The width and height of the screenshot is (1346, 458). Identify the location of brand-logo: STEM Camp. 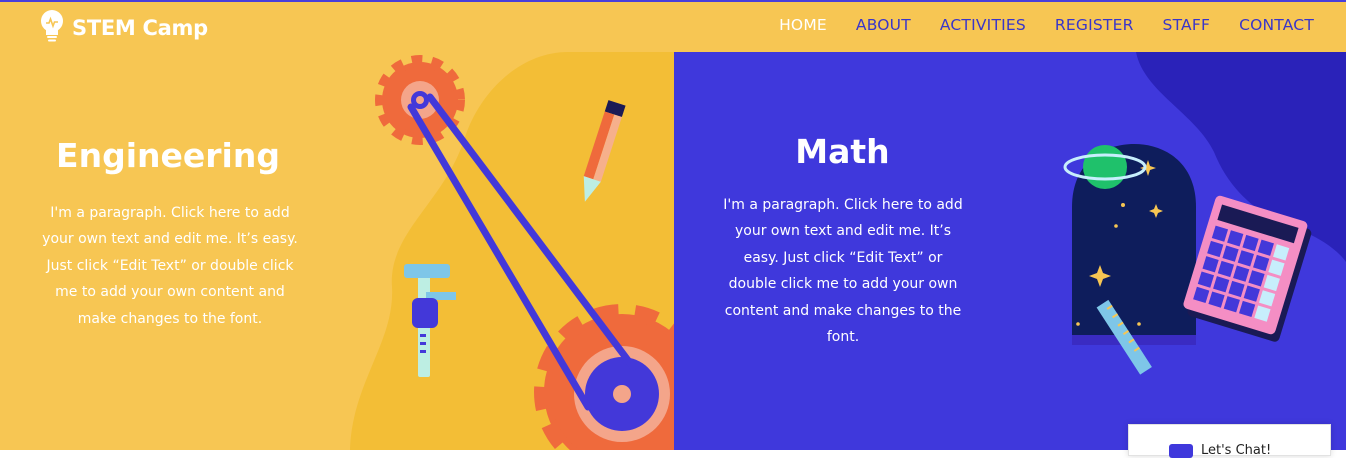
(124, 28).